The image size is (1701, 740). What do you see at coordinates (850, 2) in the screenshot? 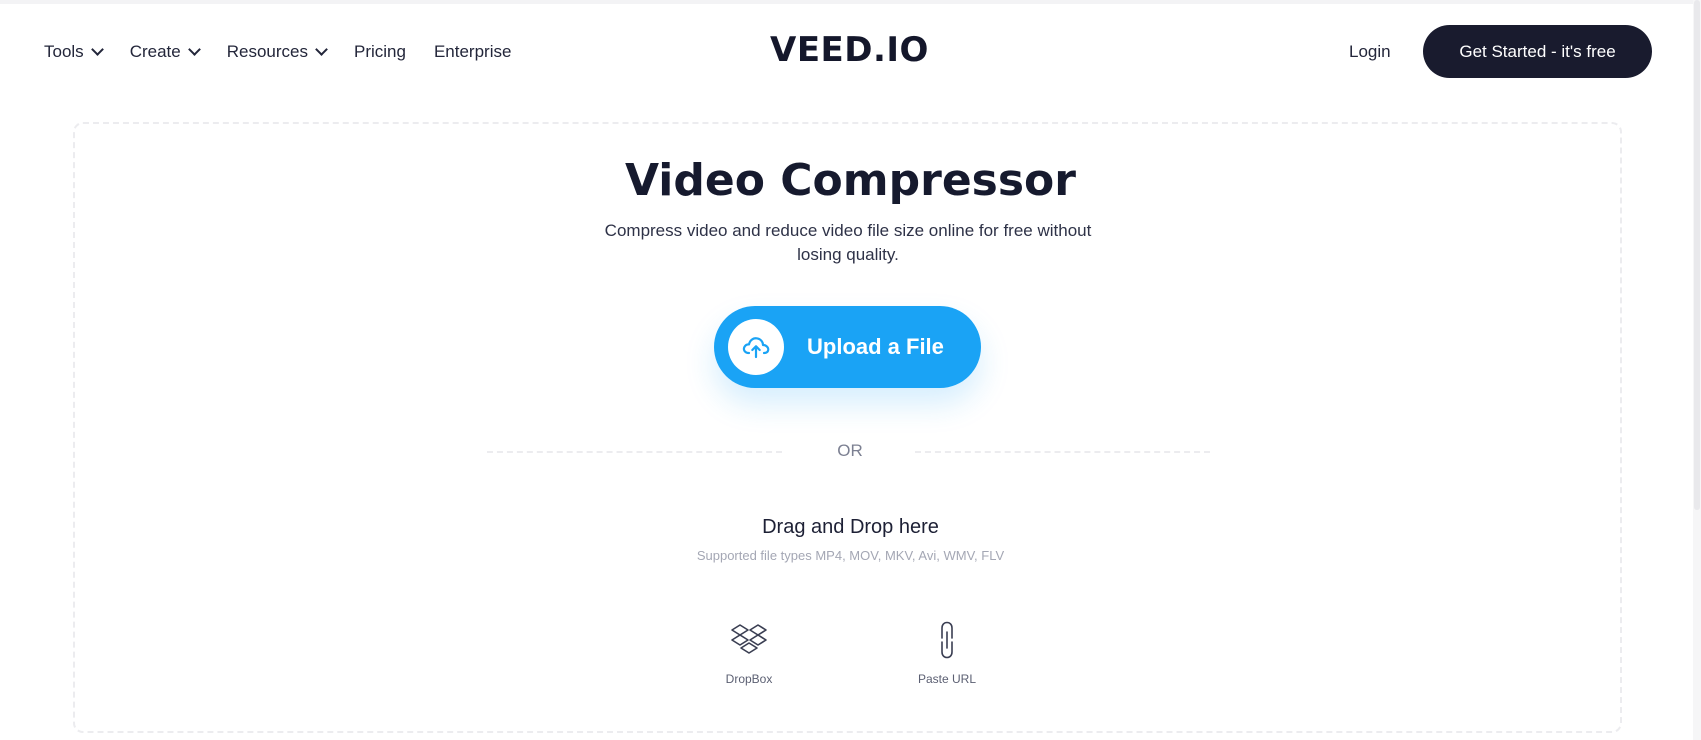
I see `top-border` at bounding box center [850, 2].